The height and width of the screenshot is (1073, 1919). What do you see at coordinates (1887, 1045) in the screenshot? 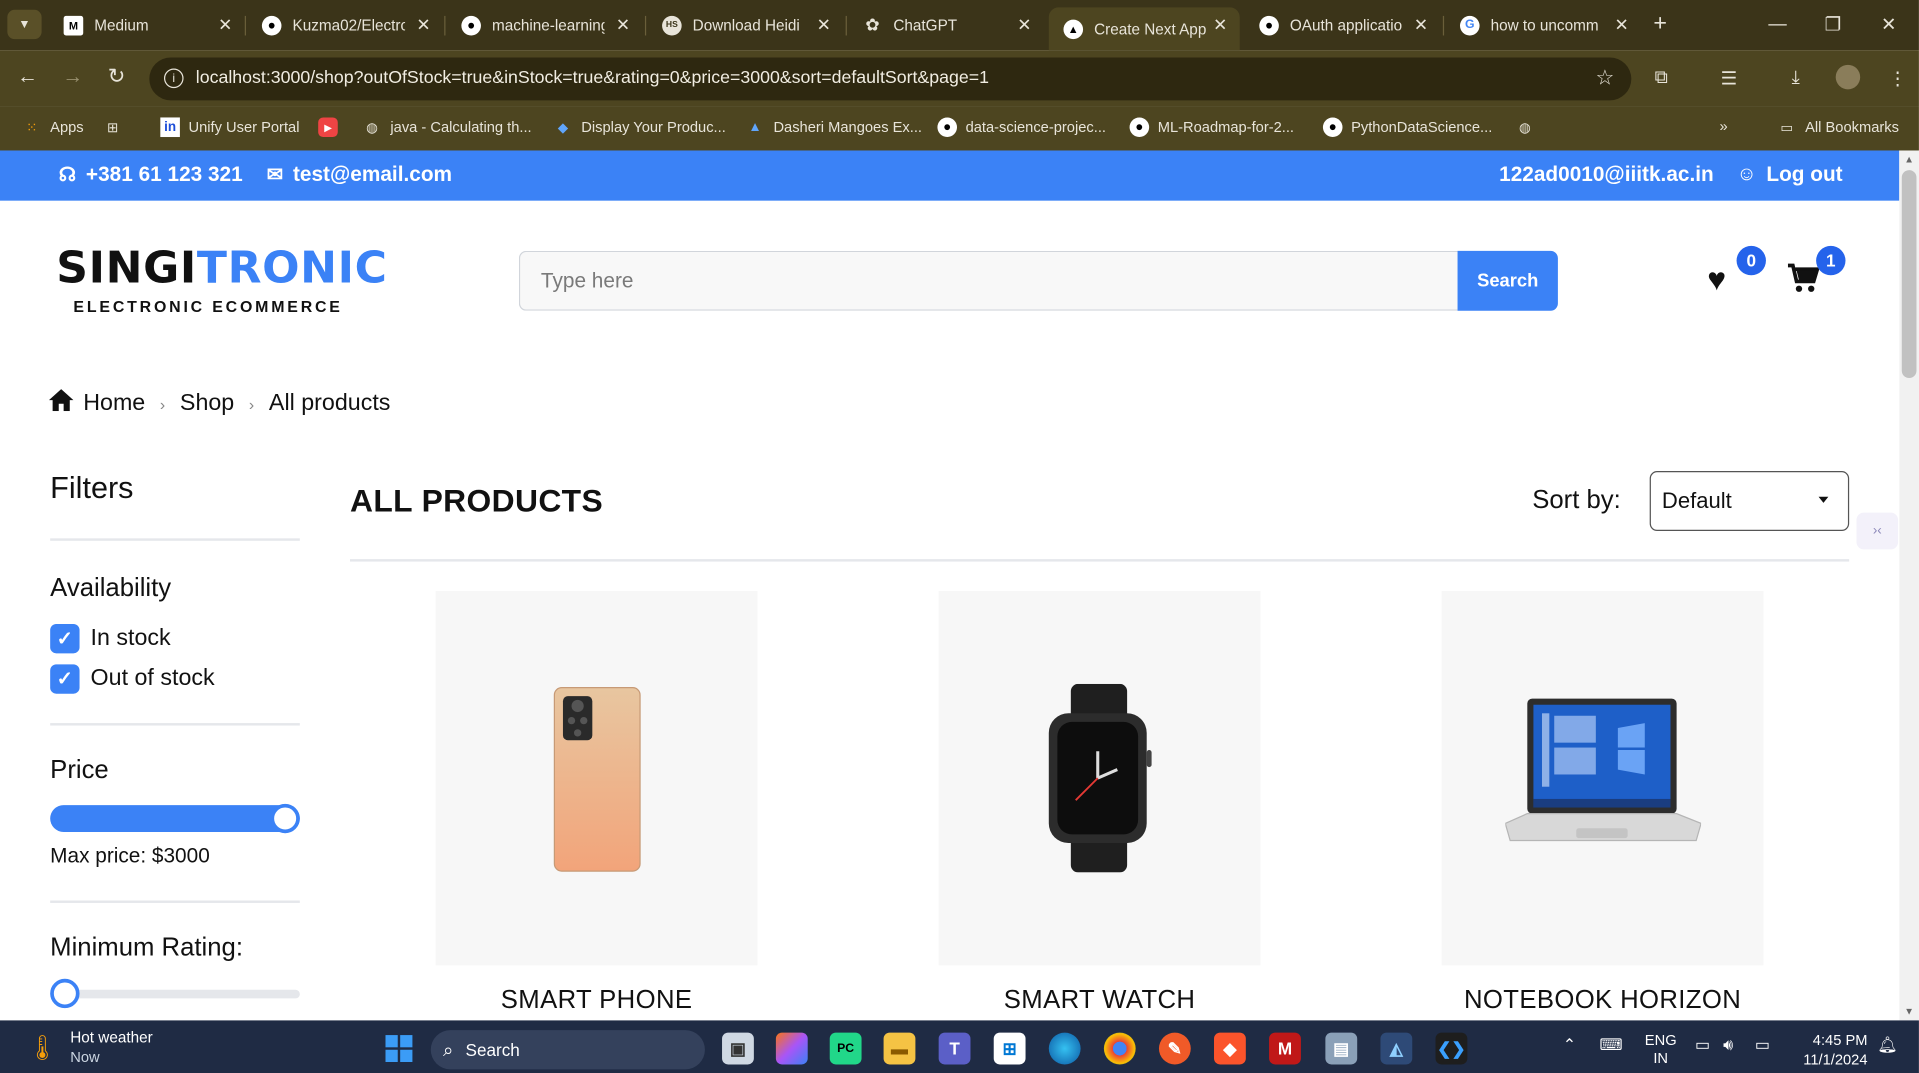
I see `notification-bell-icon: 🔔︎` at bounding box center [1887, 1045].